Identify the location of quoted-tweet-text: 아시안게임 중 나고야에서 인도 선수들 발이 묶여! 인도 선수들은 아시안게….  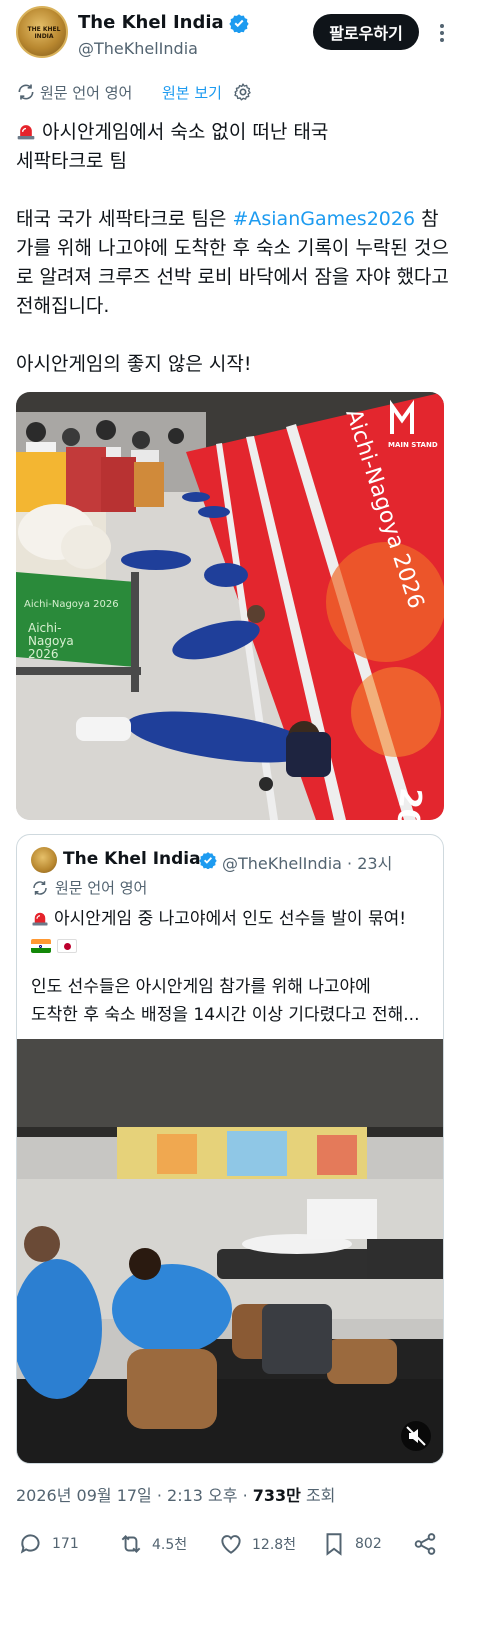
(233, 967).